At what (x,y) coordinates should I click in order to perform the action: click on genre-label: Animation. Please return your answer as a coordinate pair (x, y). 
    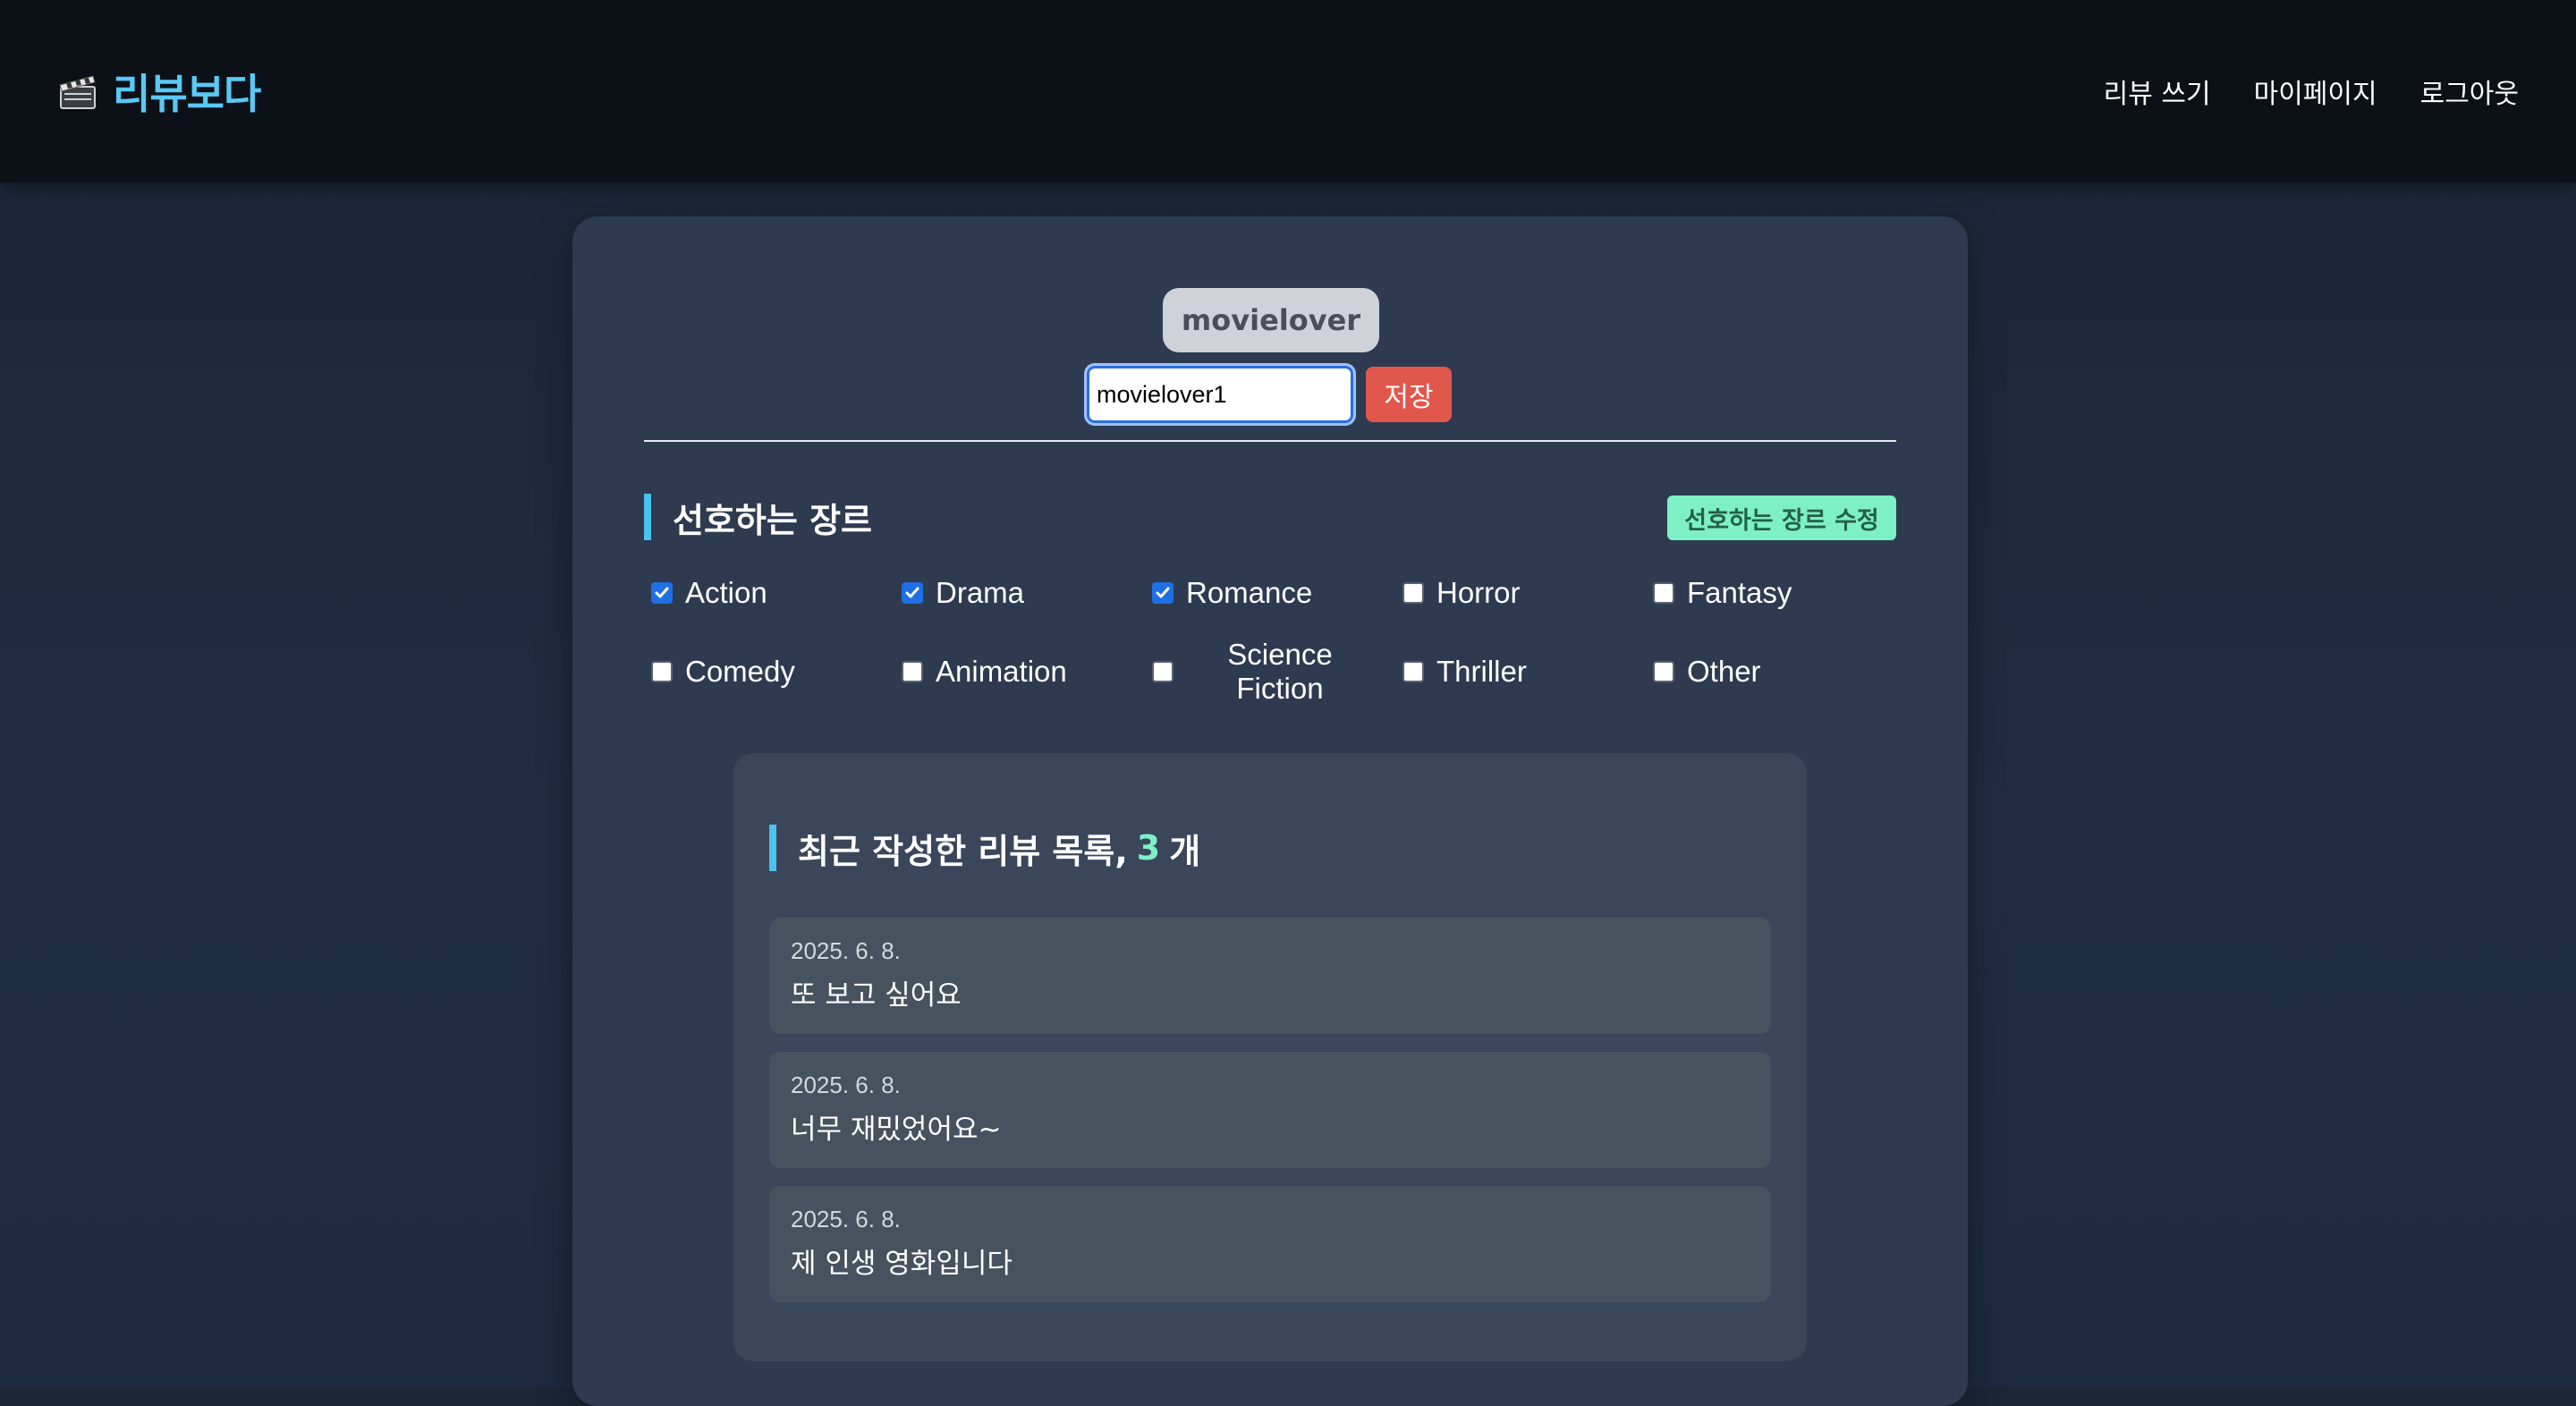
    Looking at the image, I should click on (1001, 672).